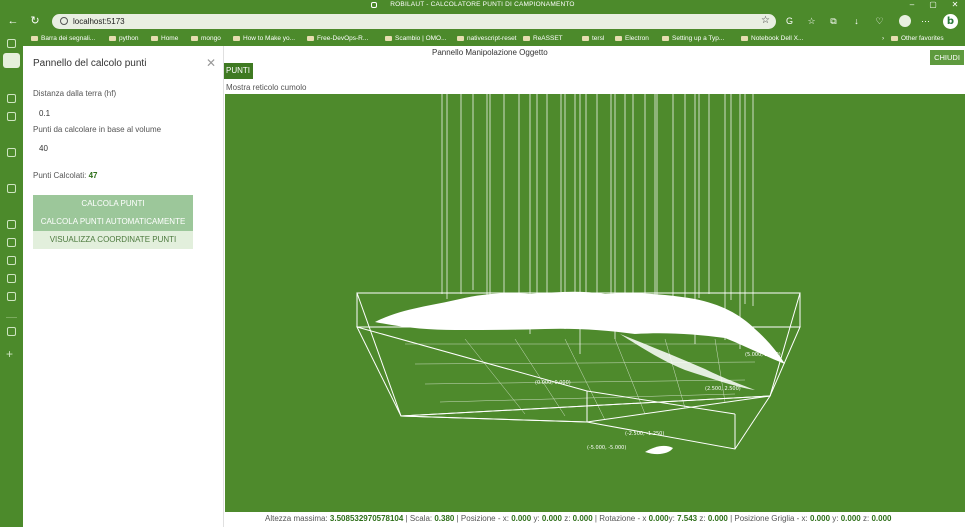  Describe the element at coordinates (717, 518) in the screenshot. I see `rotation-z: 0.000` at that location.